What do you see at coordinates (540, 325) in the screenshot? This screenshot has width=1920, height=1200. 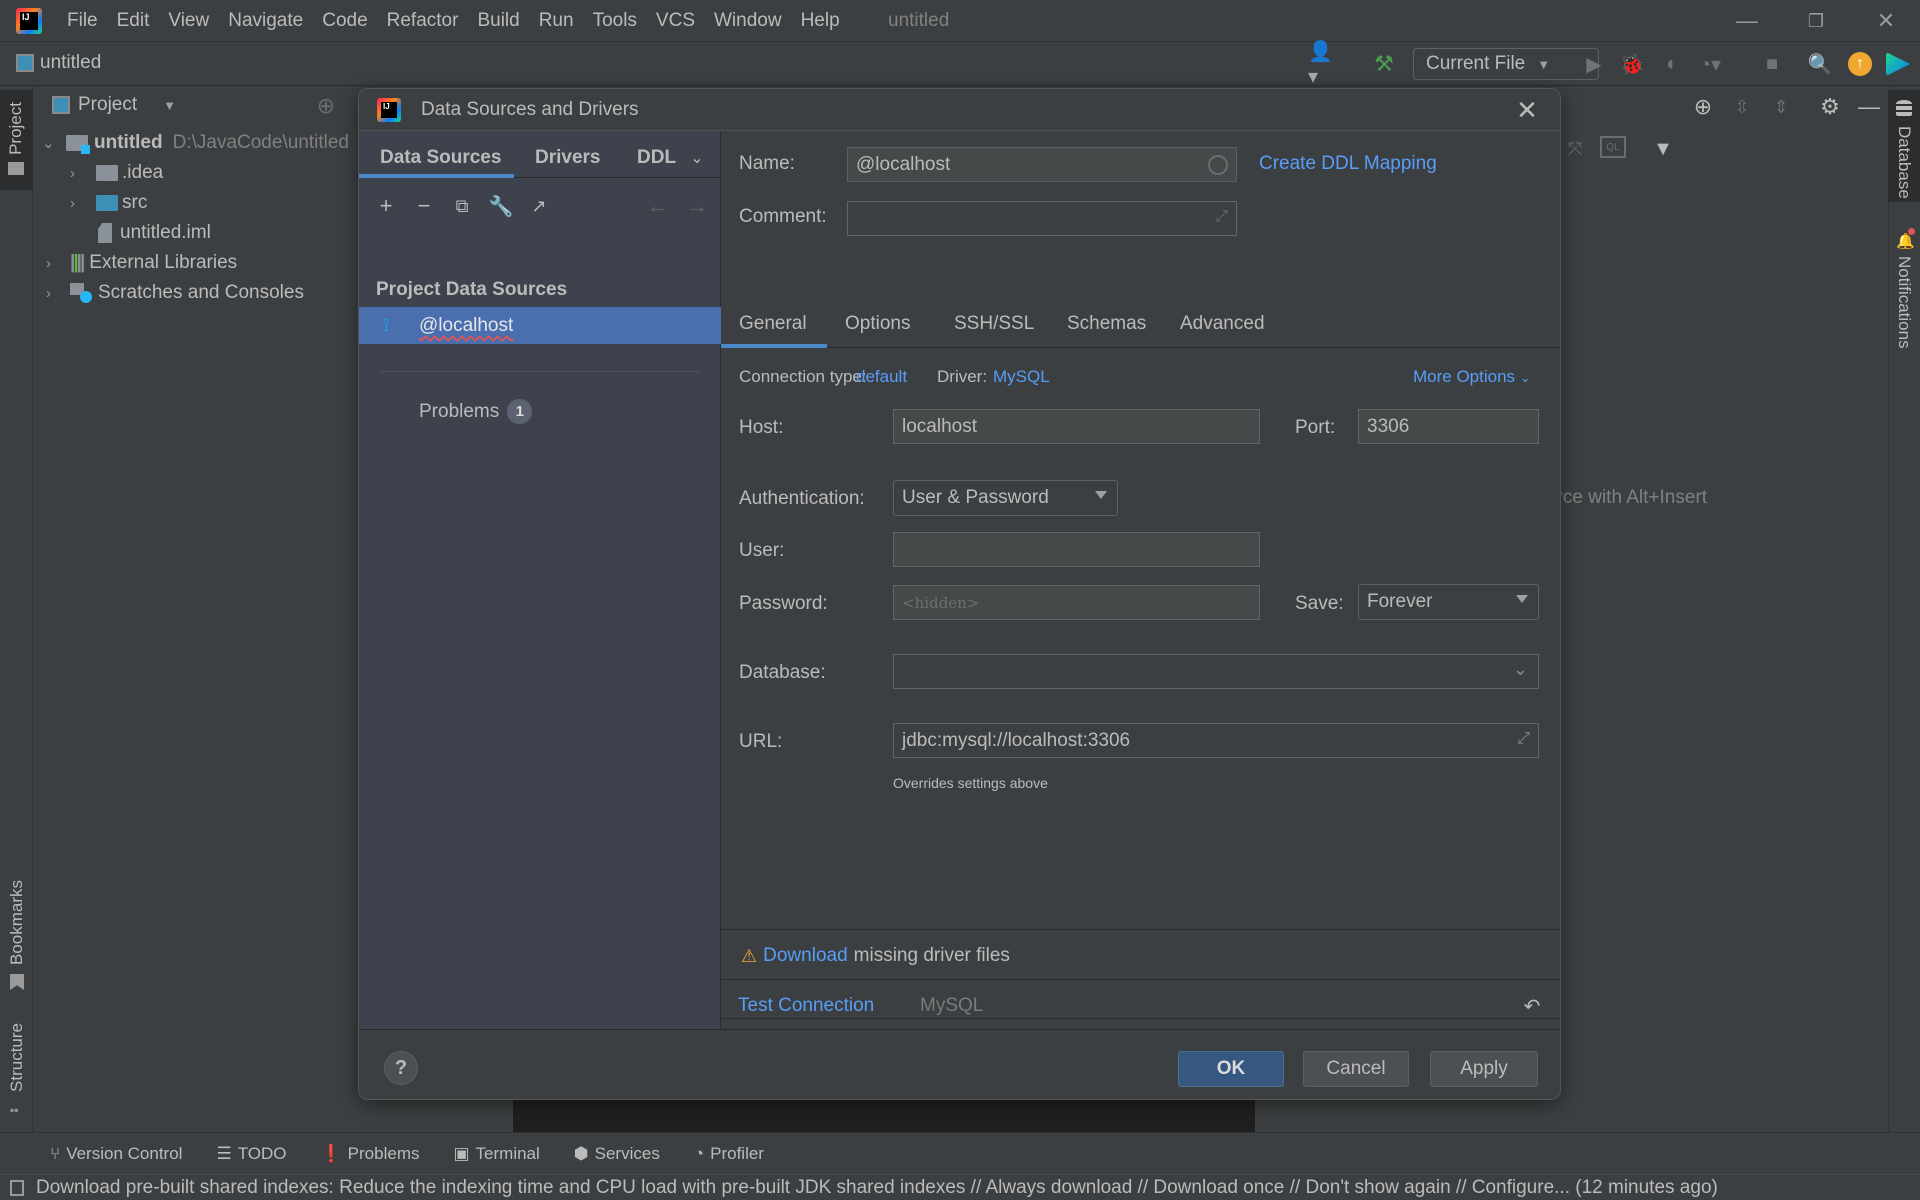 I see `data-source-item: ⟟ @localhost` at bounding box center [540, 325].